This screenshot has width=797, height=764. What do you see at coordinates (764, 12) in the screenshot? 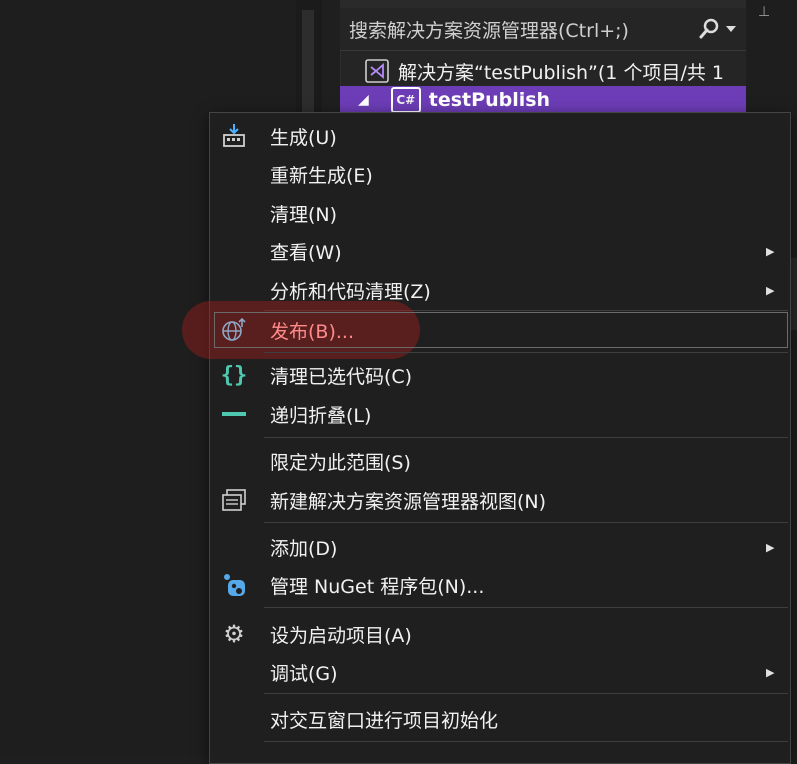
I see `pin-icon: ⊥` at bounding box center [764, 12].